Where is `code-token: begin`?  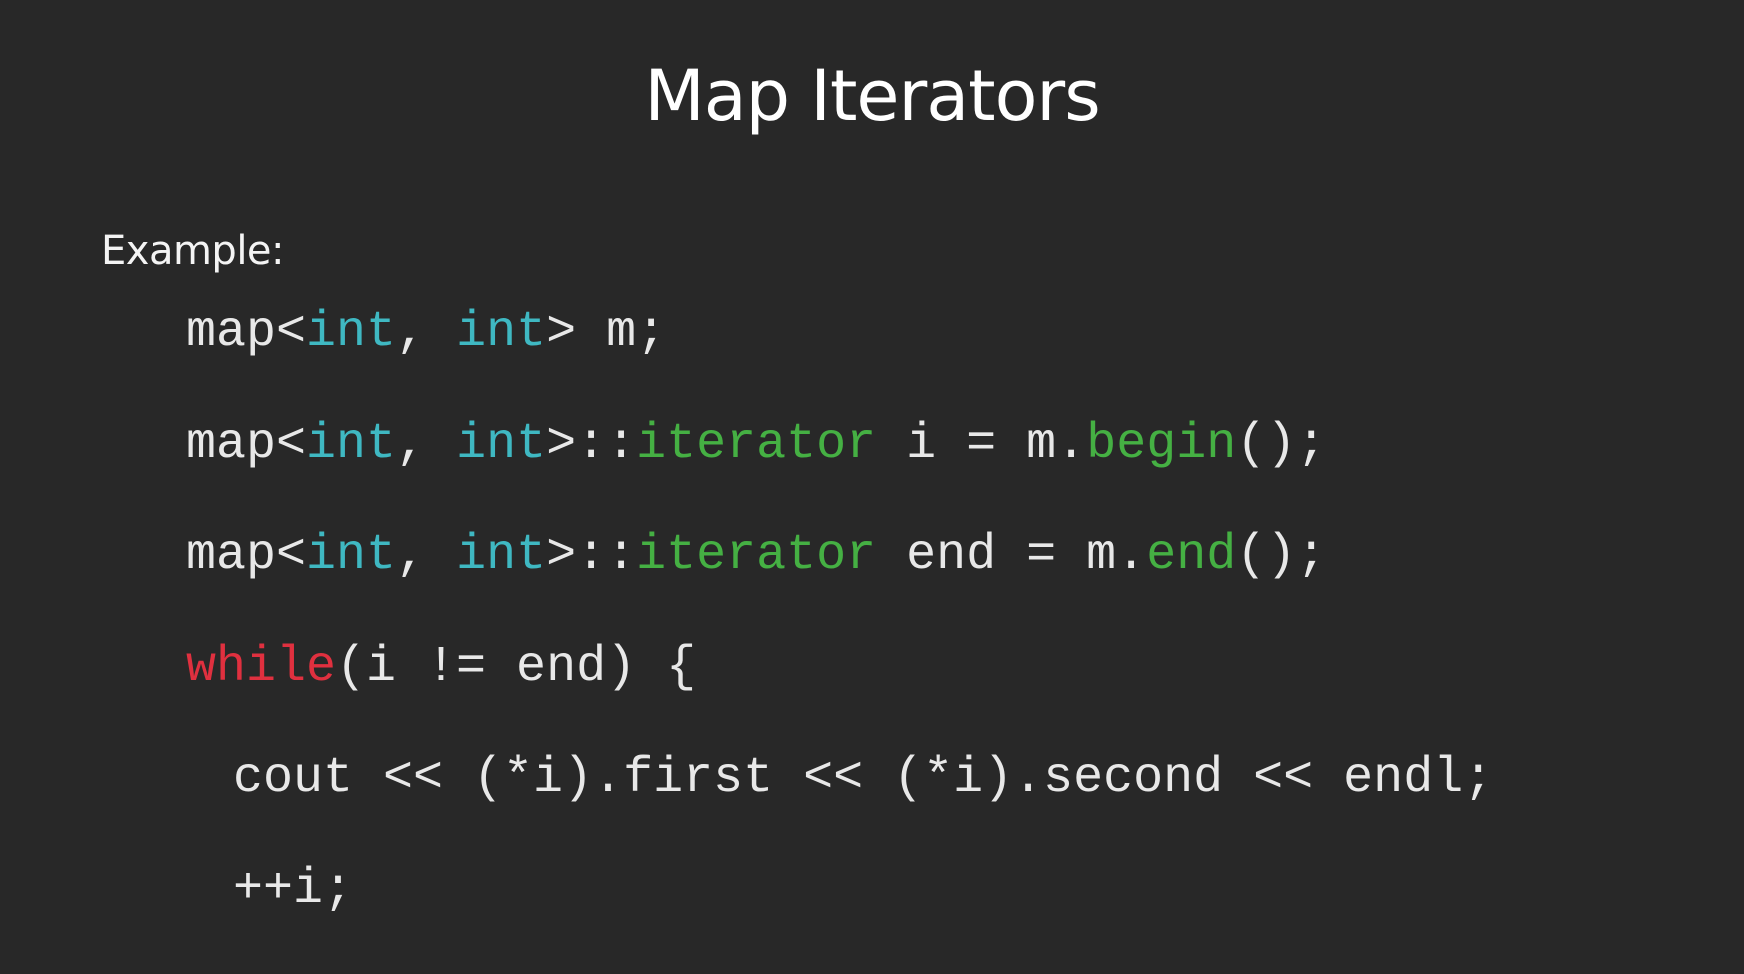
code-token: begin is located at coordinates (1161, 444).